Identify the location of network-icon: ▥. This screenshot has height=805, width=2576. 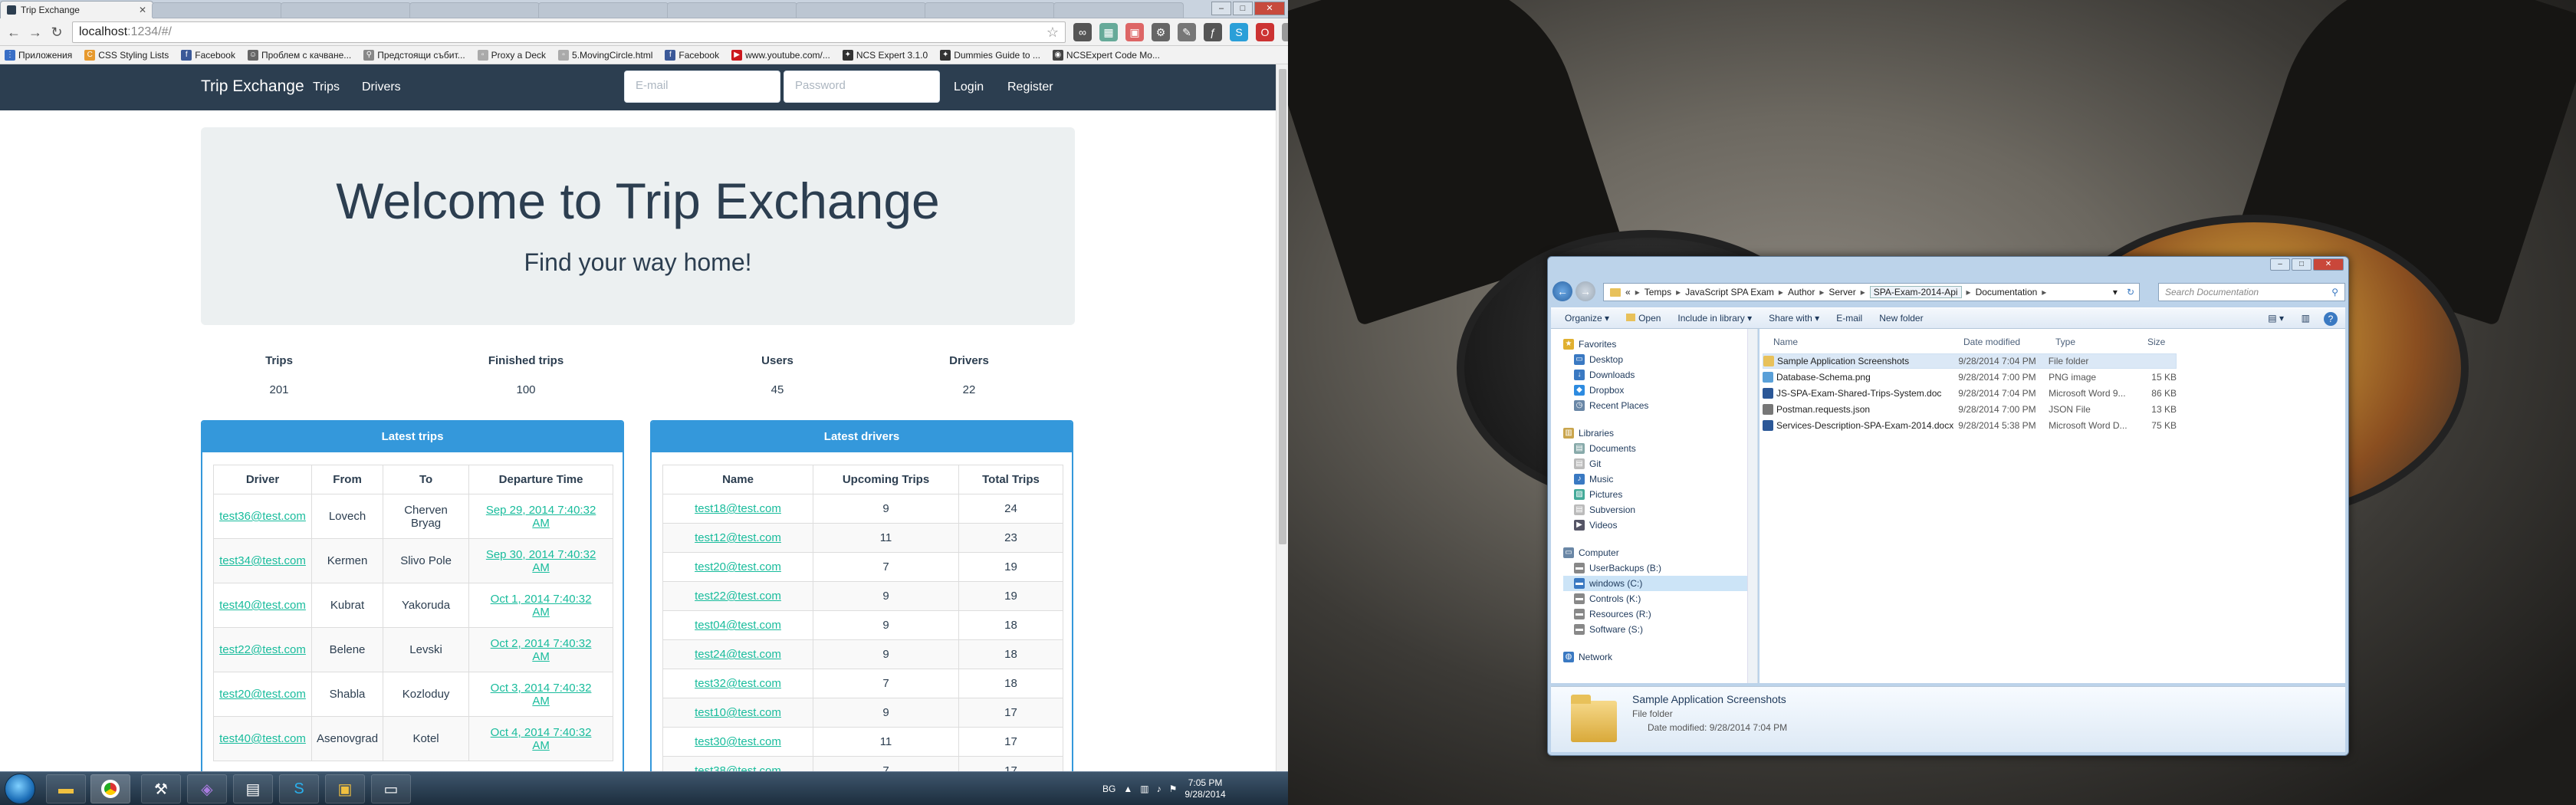
(1144, 789).